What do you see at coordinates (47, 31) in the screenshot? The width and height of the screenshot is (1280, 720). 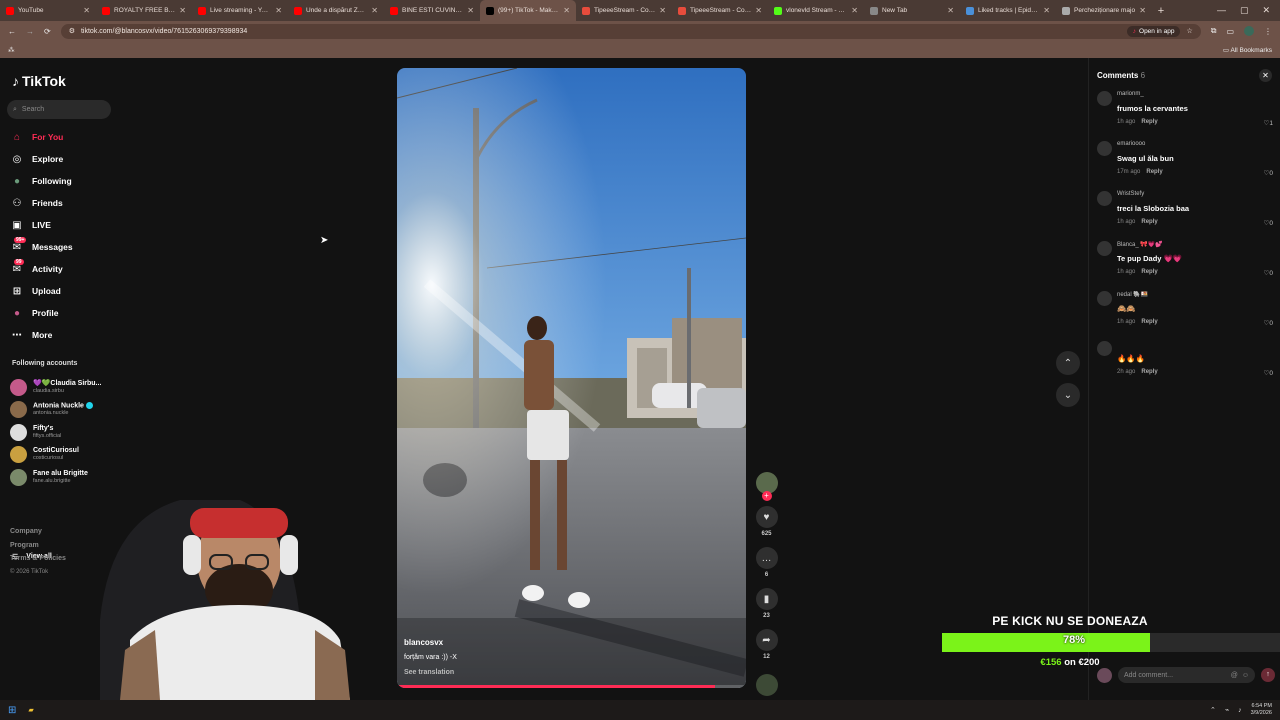 I see `reload-icon: ⟳` at bounding box center [47, 31].